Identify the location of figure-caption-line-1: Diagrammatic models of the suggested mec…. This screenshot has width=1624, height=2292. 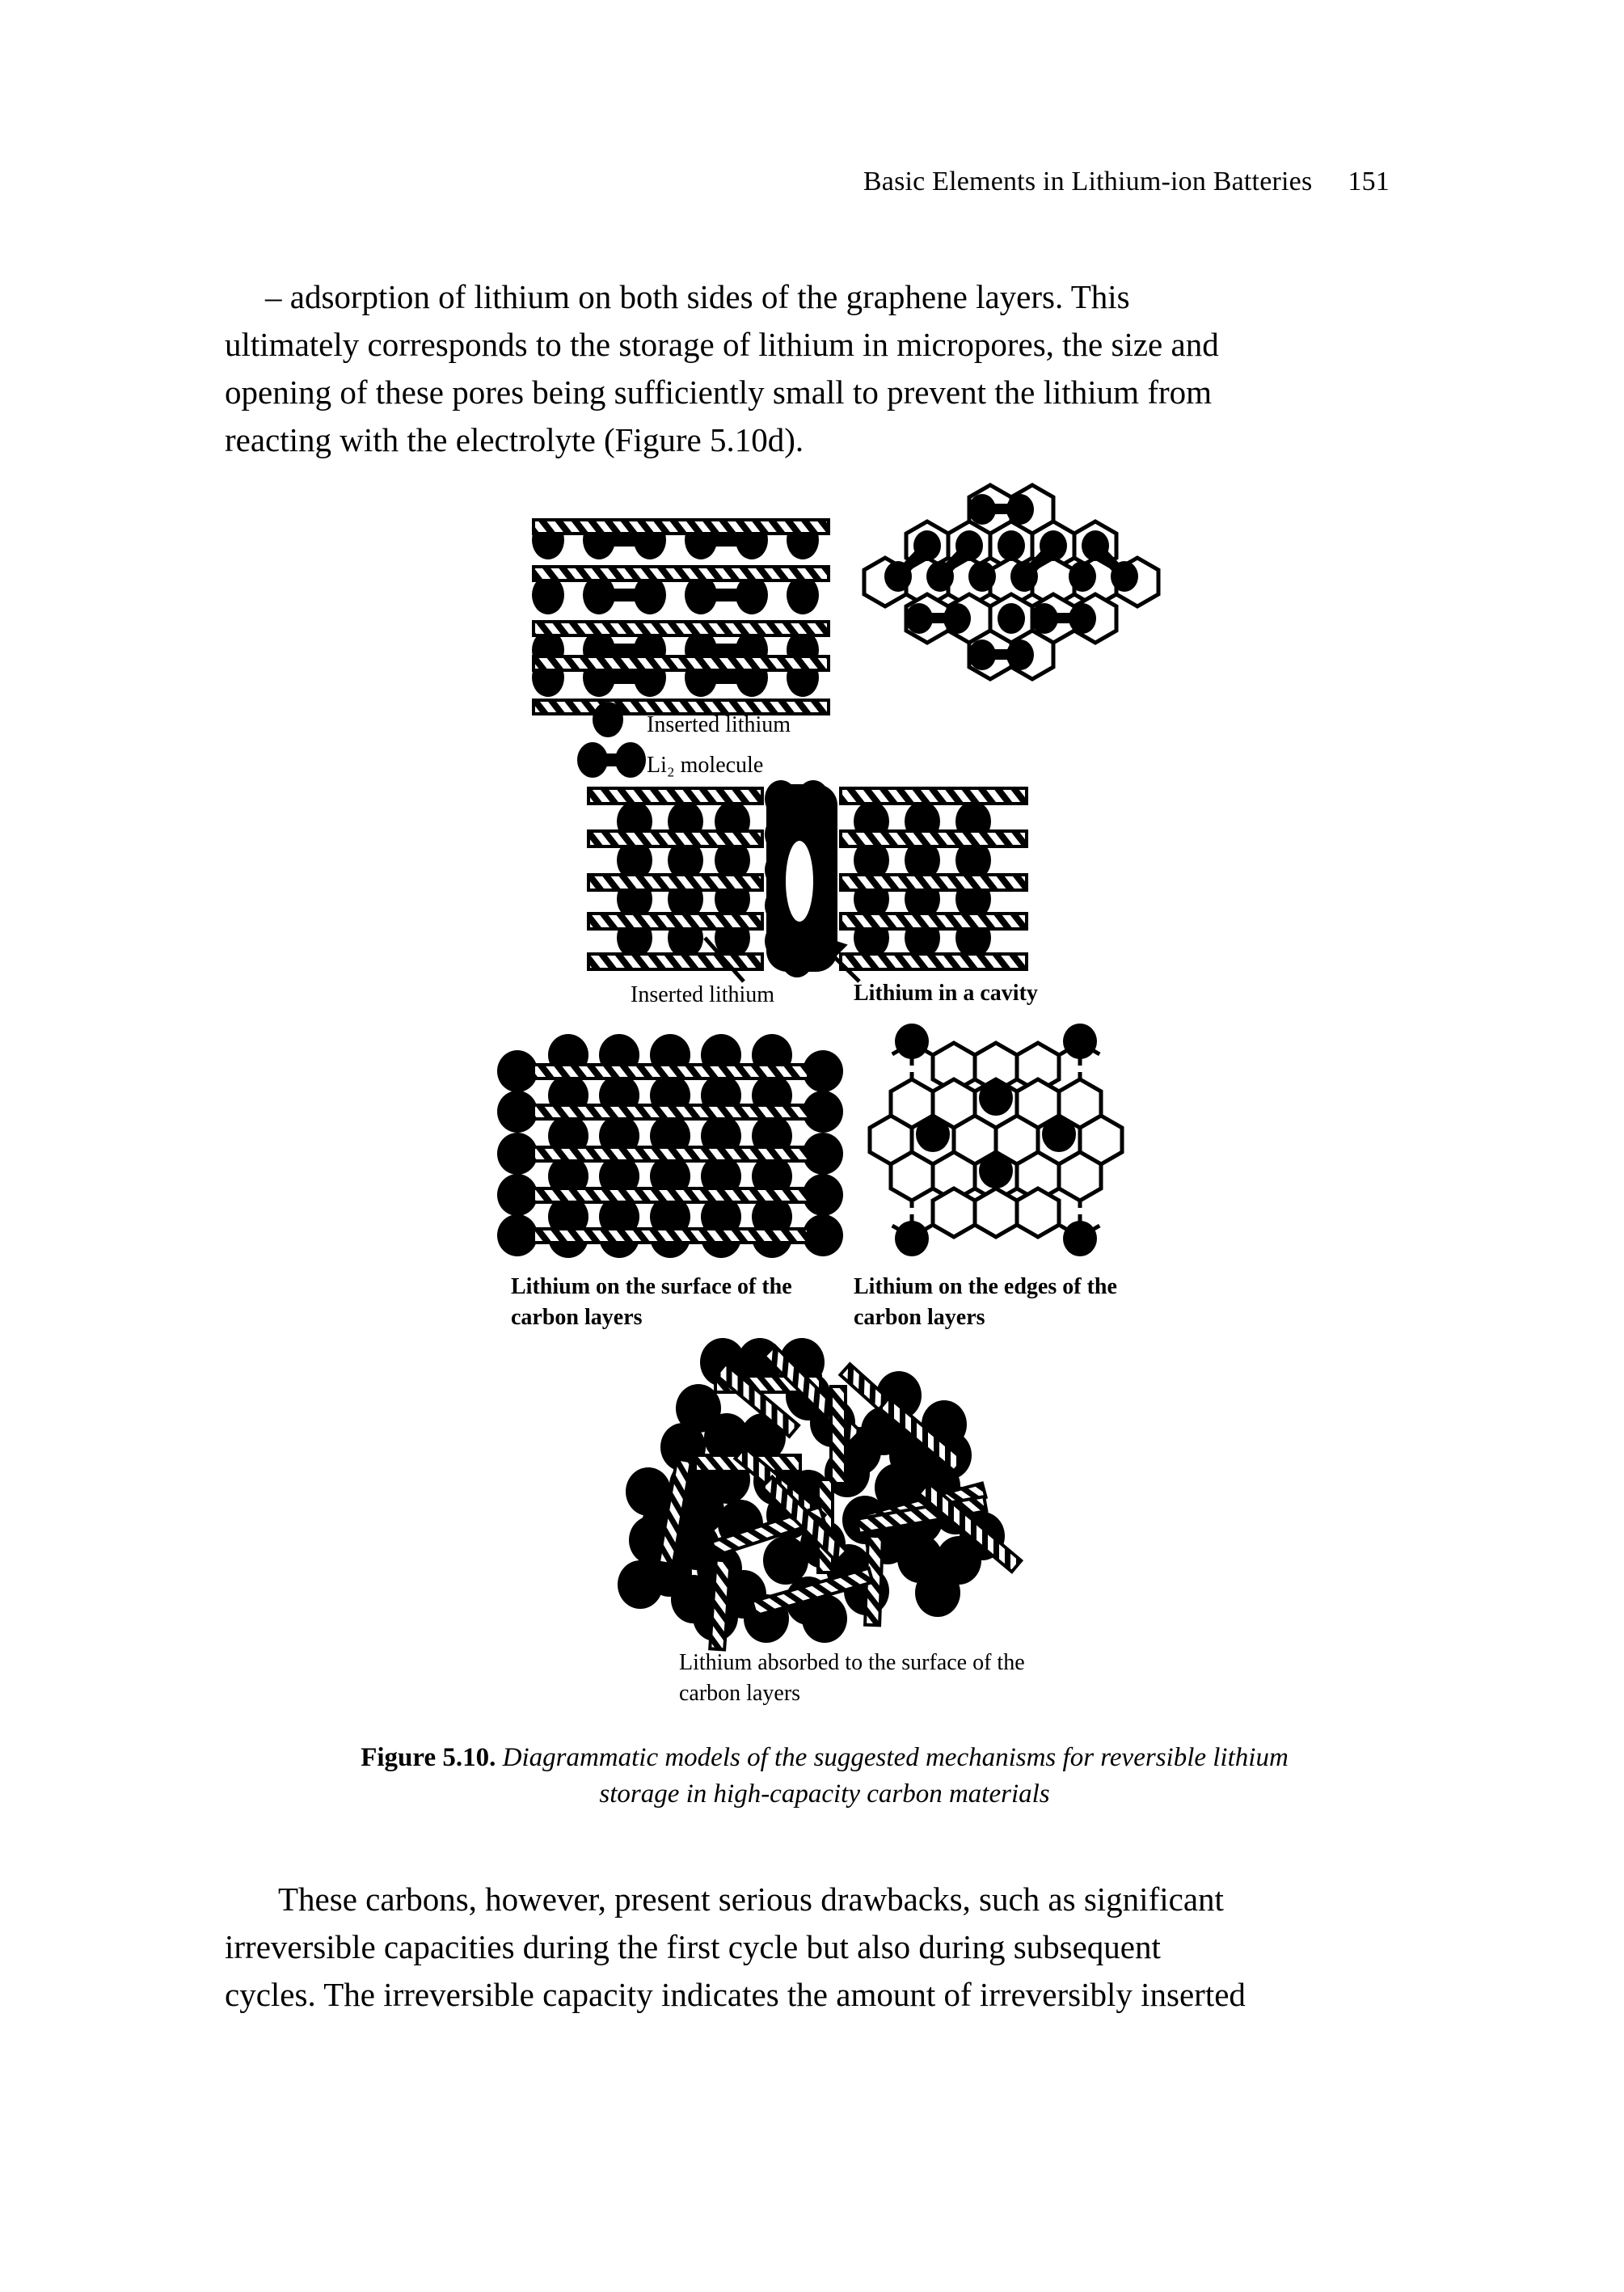
(895, 1758).